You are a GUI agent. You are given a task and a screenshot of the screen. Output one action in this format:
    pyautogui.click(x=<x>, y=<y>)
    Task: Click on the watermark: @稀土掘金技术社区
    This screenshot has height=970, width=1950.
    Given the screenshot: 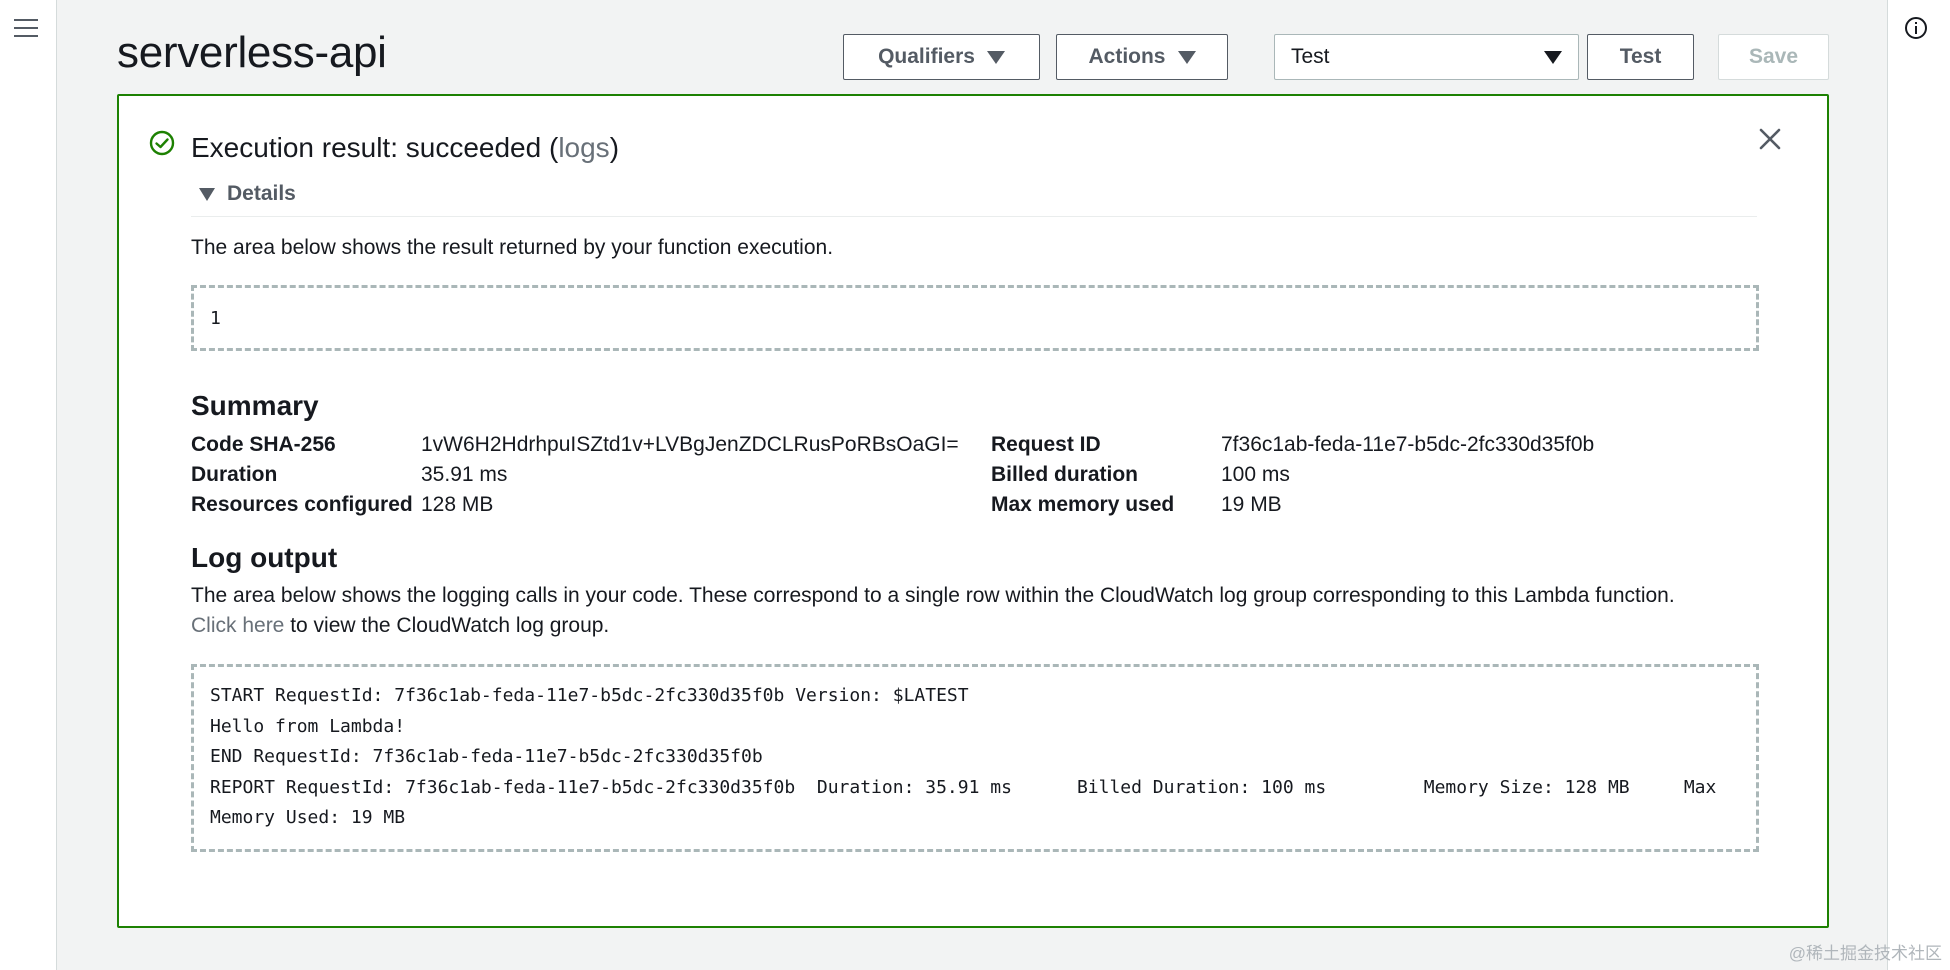 What is the action you would take?
    pyautogui.click(x=1865, y=953)
    